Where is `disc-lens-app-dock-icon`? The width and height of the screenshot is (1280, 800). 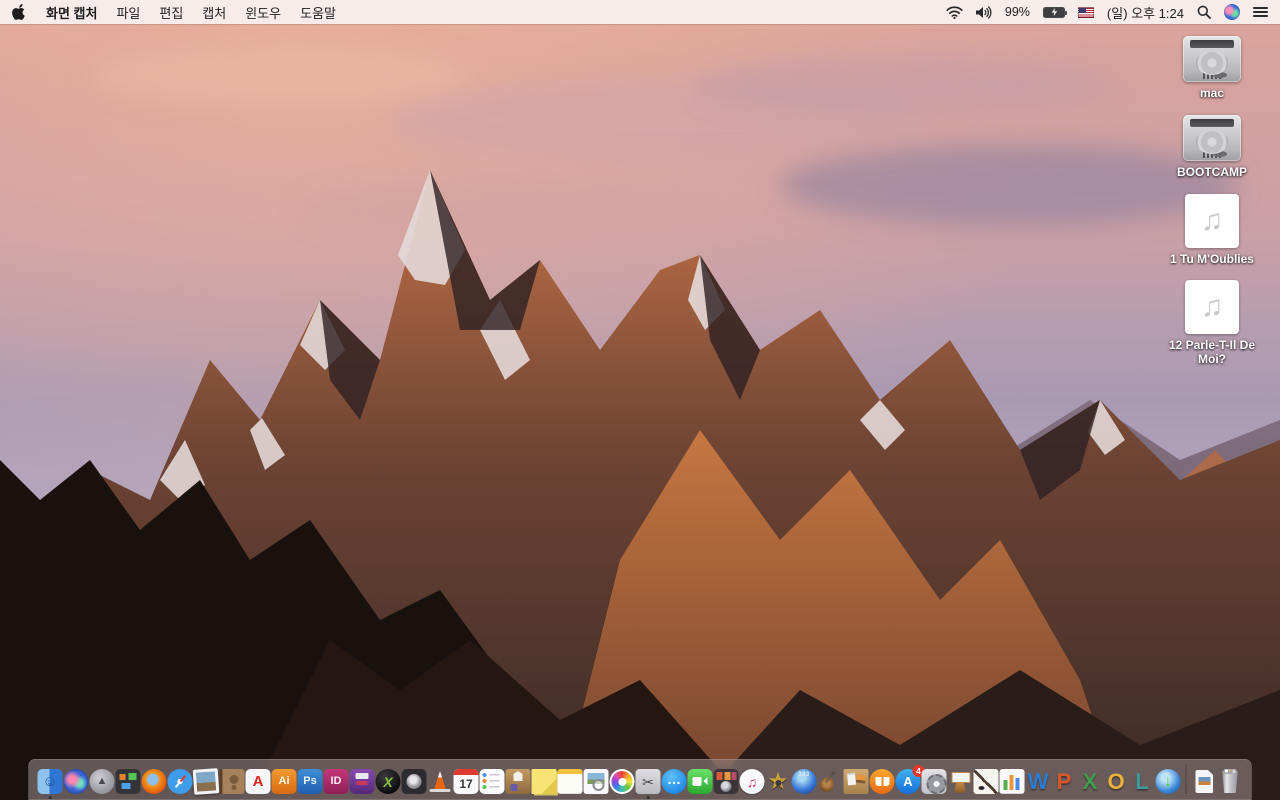 disc-lens-app-dock-icon is located at coordinates (414, 781).